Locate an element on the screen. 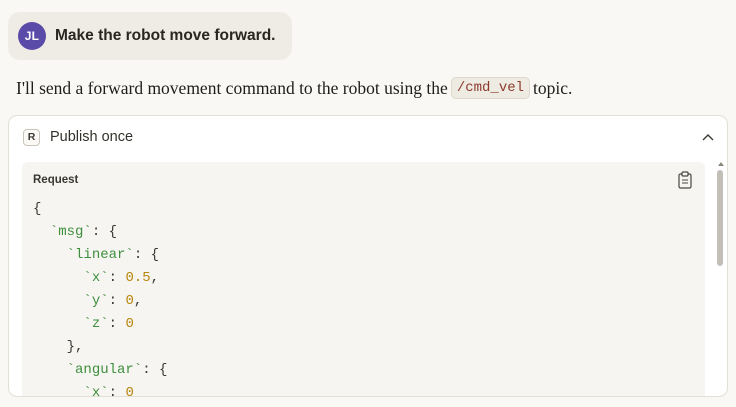 The image size is (736, 407). scrollbar is located at coordinates (721, 279).